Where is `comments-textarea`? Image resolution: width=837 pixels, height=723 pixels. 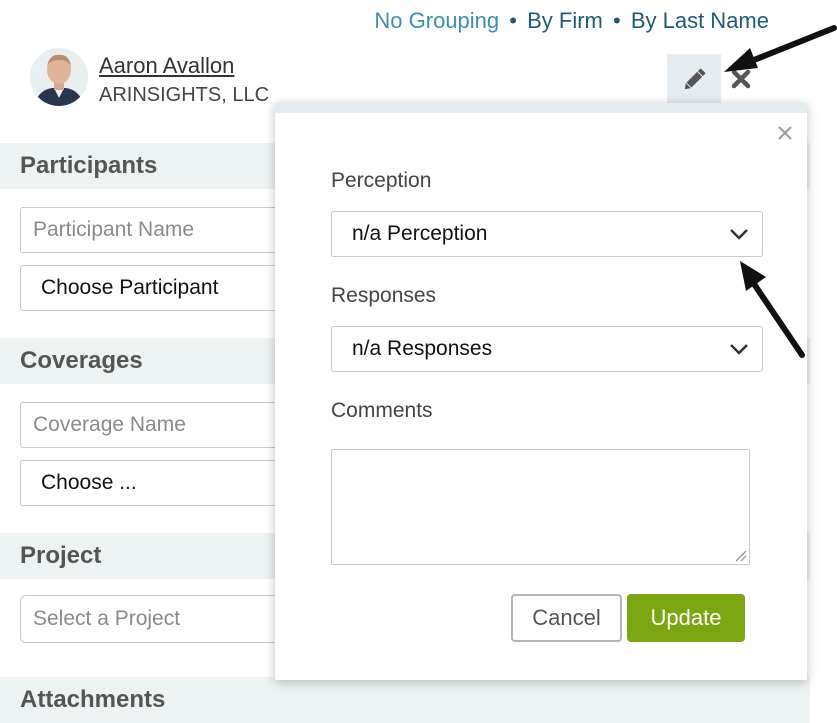
comments-textarea is located at coordinates (540, 507).